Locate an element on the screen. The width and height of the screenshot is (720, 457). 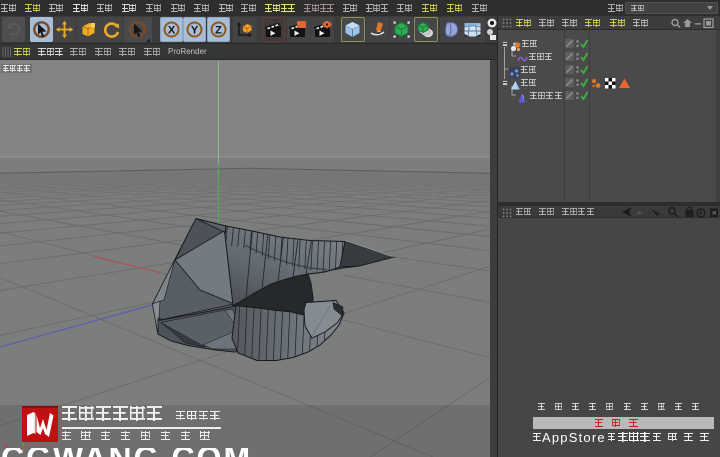
svg-text: Y is located at coordinates (195, 30).